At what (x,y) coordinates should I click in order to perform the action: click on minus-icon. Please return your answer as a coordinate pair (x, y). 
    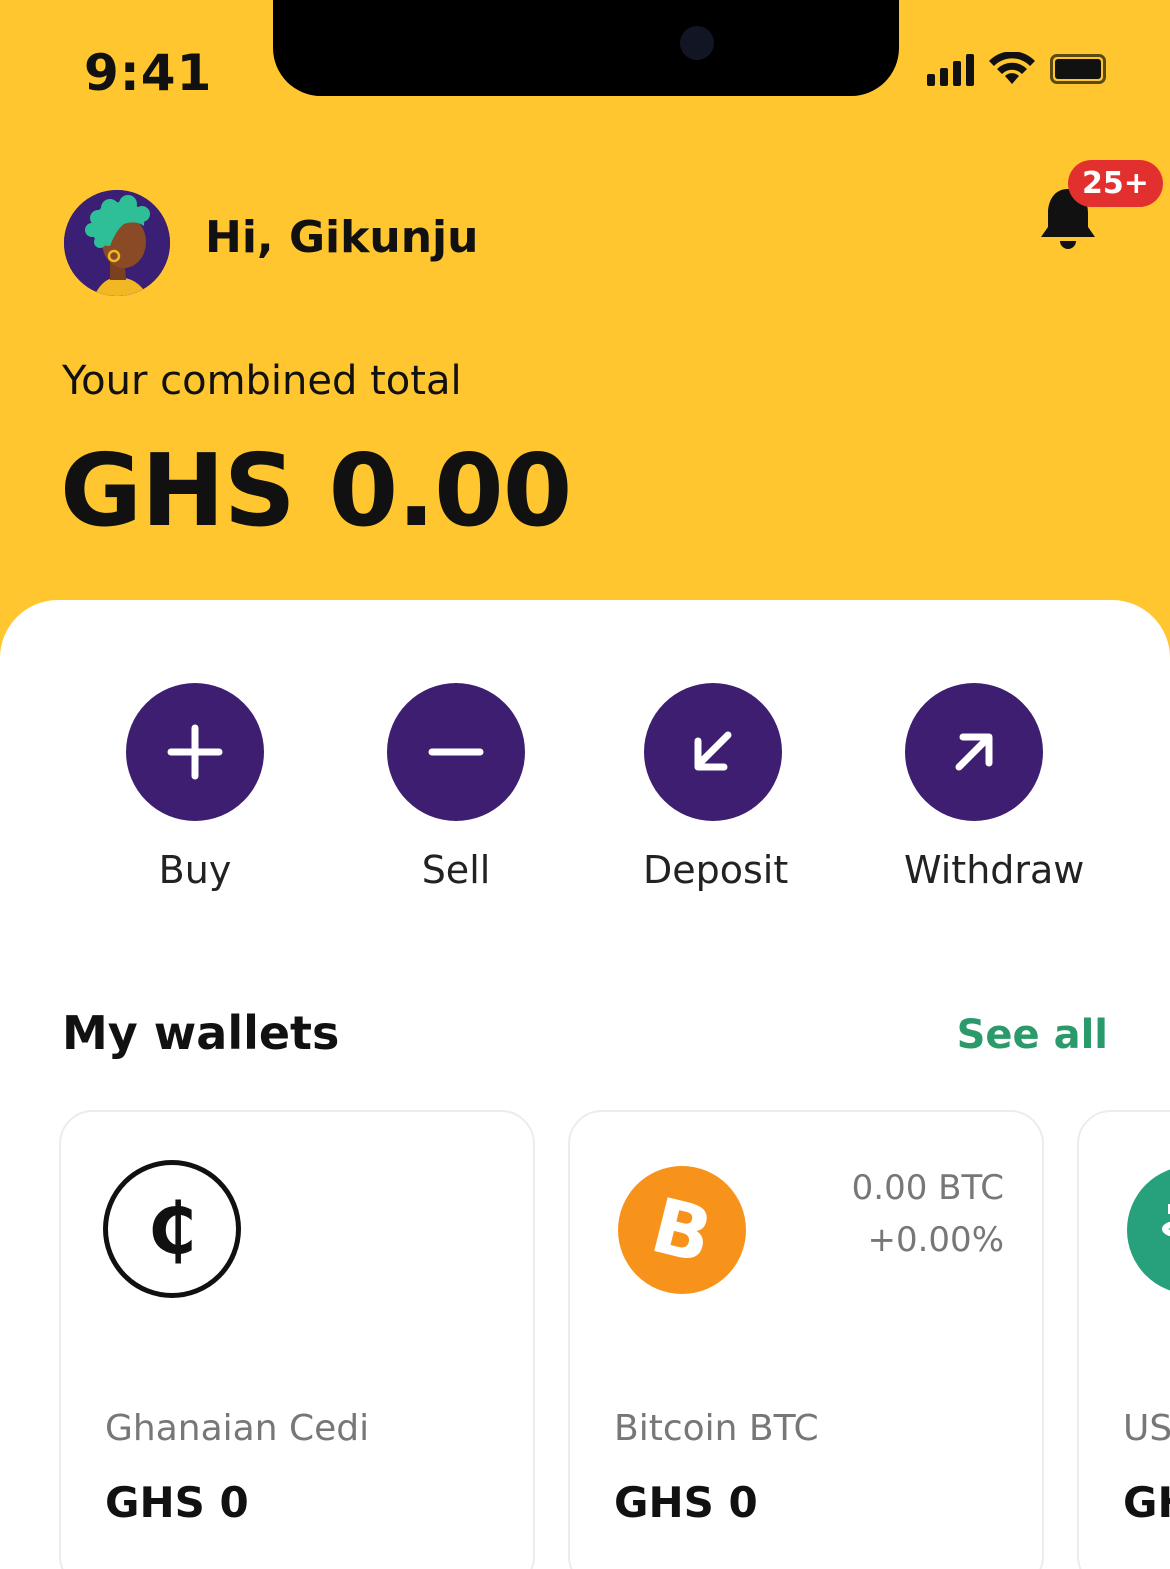
    Looking at the image, I should click on (456, 752).